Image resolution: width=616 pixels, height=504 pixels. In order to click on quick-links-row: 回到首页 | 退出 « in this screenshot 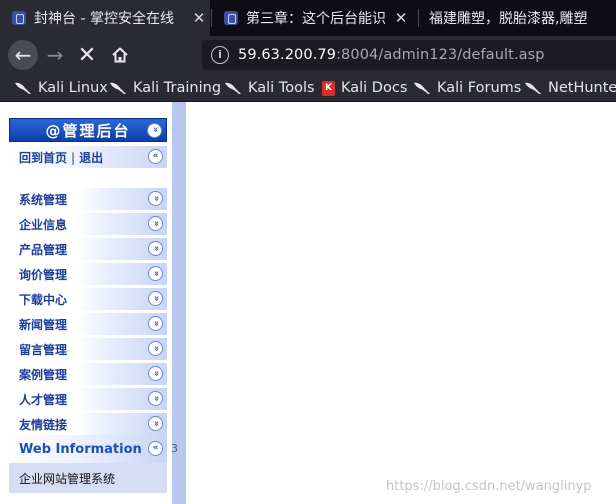, I will do `click(88, 157)`.